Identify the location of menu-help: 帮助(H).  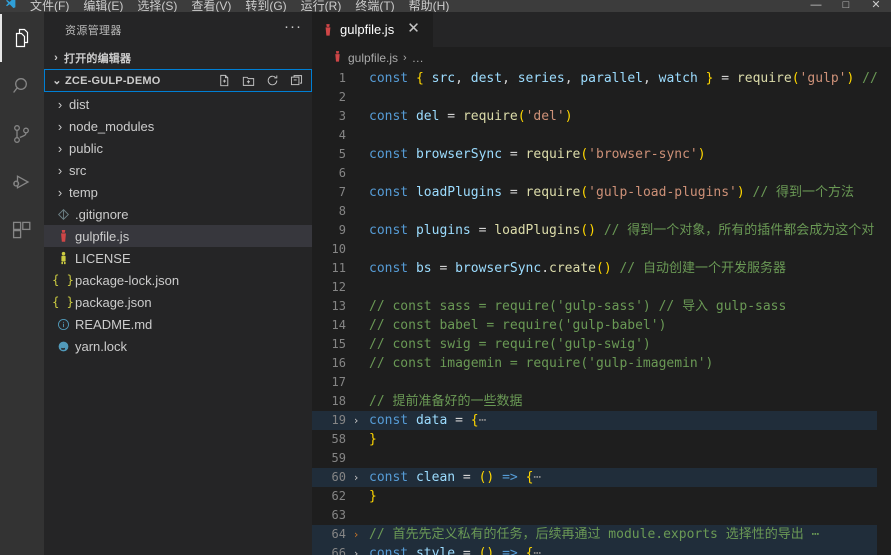
(429, 6).